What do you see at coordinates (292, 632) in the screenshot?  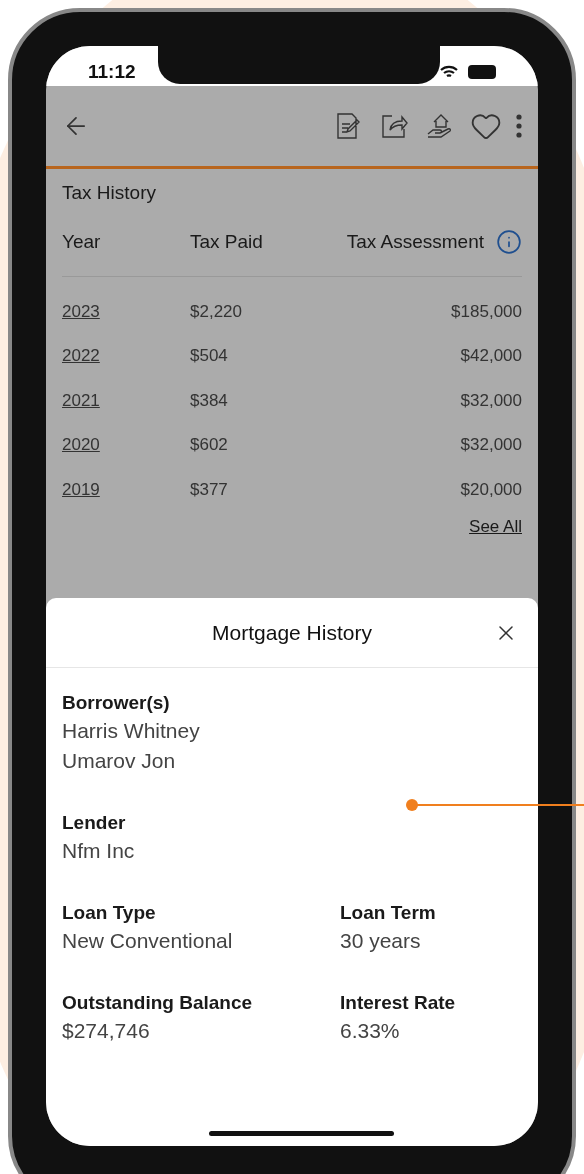 I see `sheet-title: Mortgage History` at bounding box center [292, 632].